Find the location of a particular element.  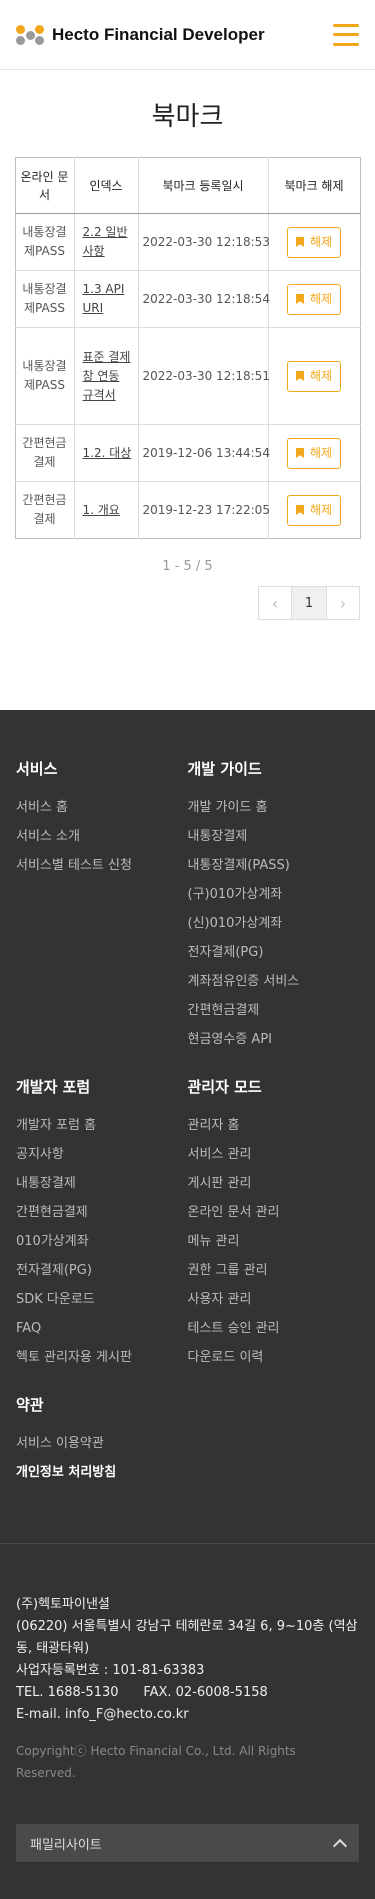

footer-services-title: 서비스 is located at coordinates (37, 769).